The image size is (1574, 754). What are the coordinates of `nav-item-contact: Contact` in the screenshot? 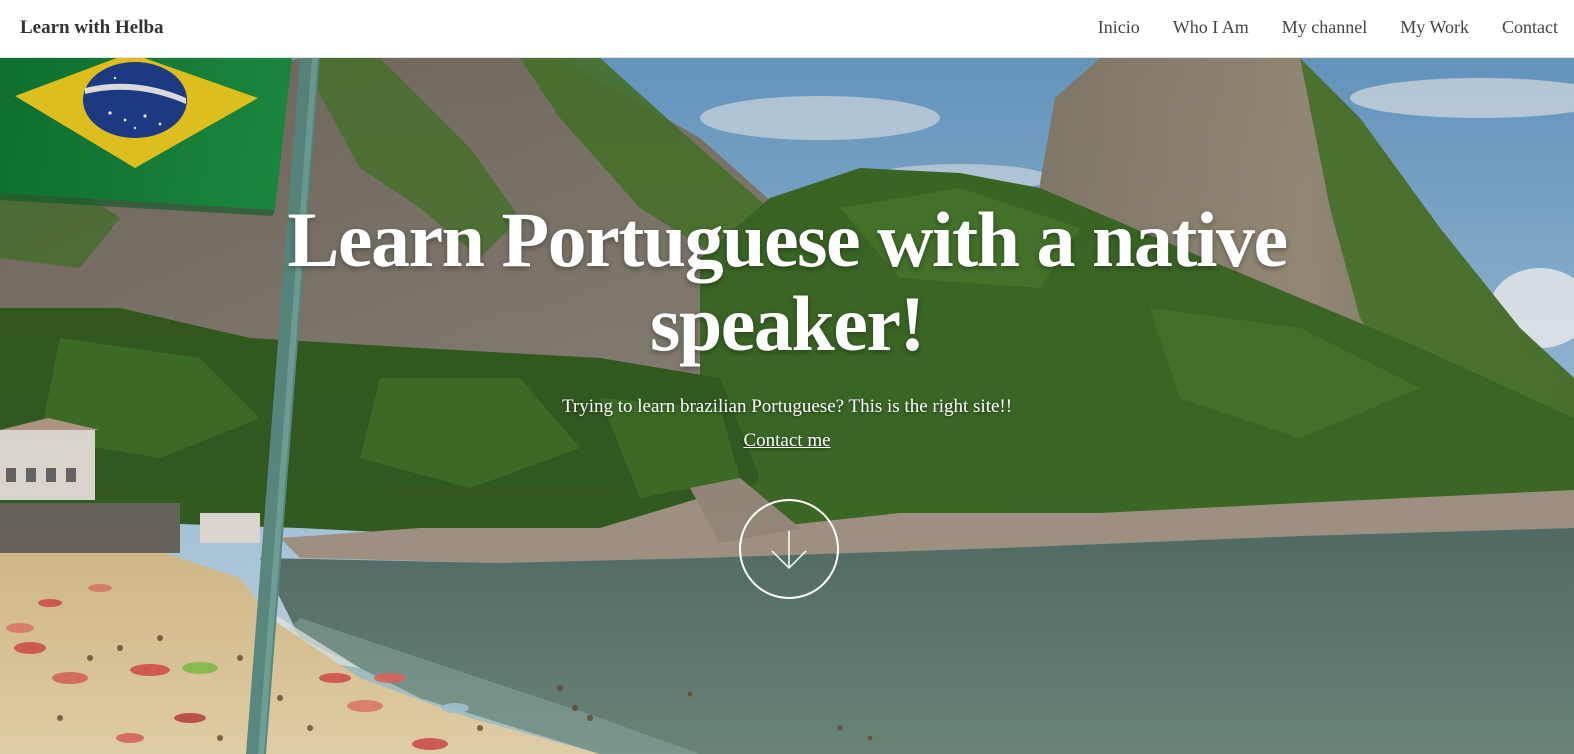 It's located at (1530, 27).